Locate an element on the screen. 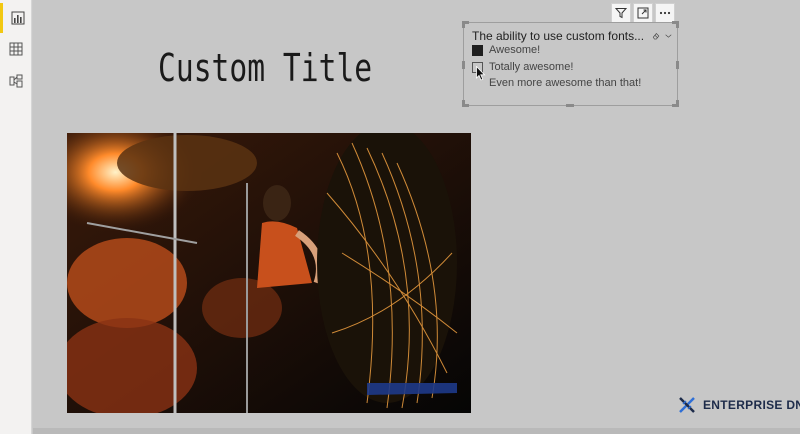 This screenshot has height=434, width=800. bar-chart-icon is located at coordinates (17, 18).